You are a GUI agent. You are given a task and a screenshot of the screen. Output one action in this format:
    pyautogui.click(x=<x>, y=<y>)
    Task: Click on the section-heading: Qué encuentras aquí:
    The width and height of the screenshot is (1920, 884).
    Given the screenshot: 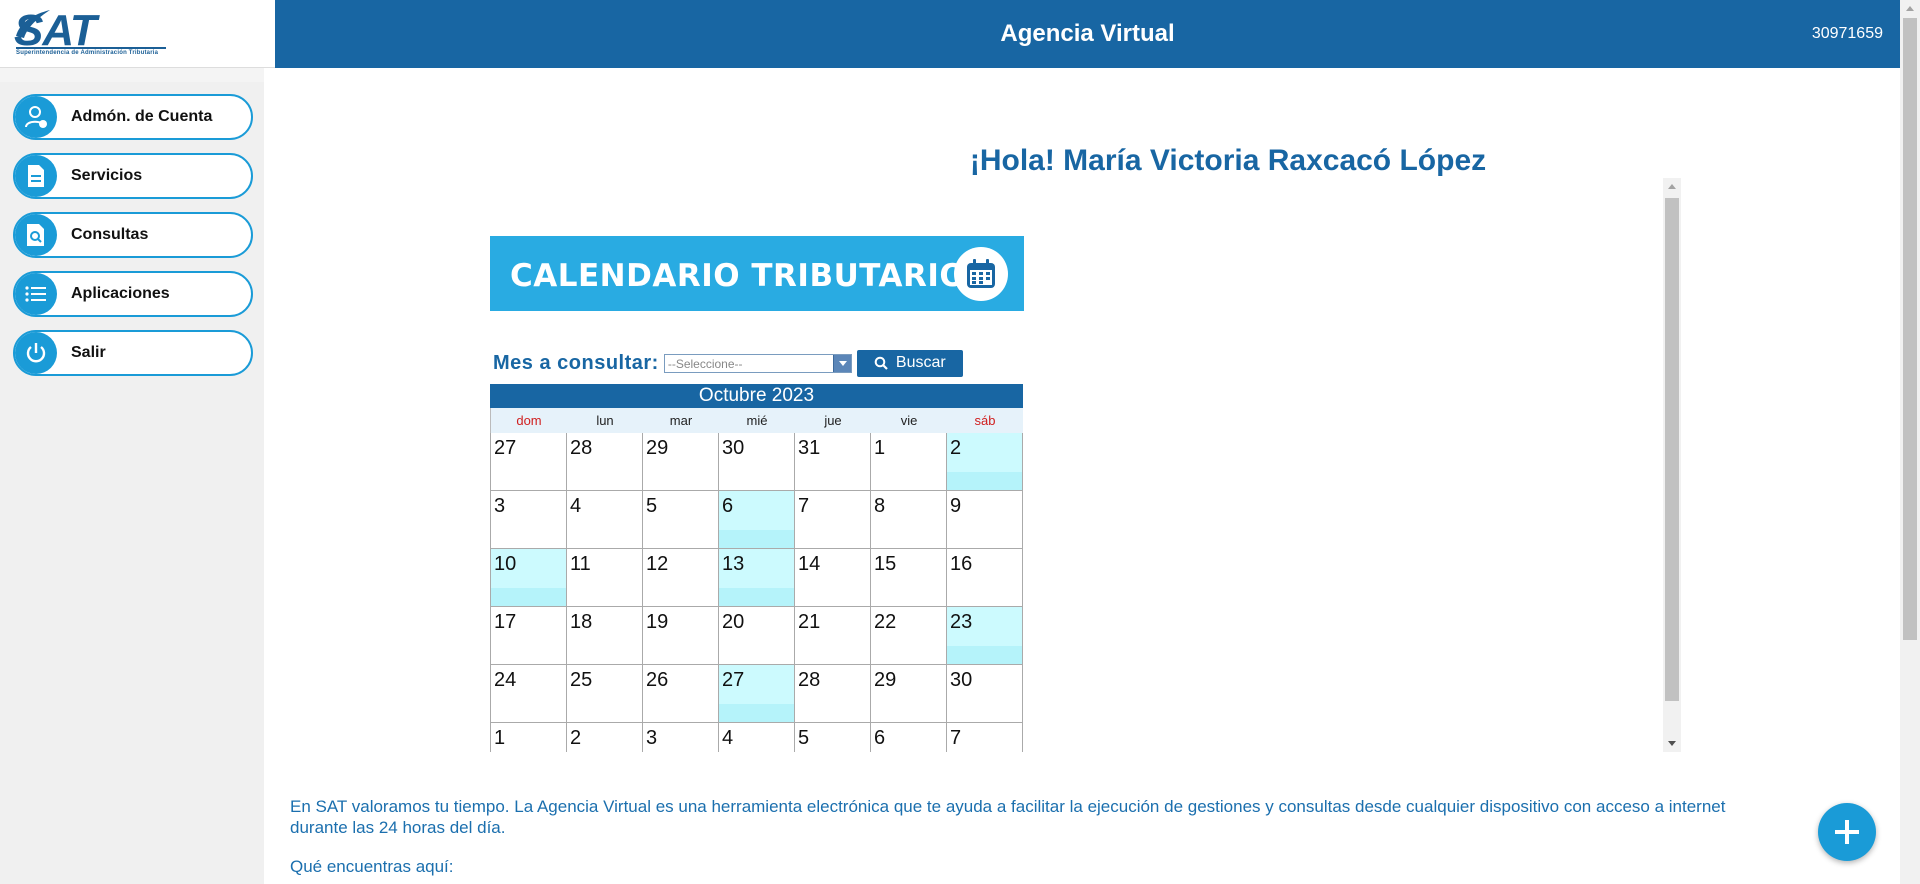 What is the action you would take?
    pyautogui.click(x=372, y=866)
    